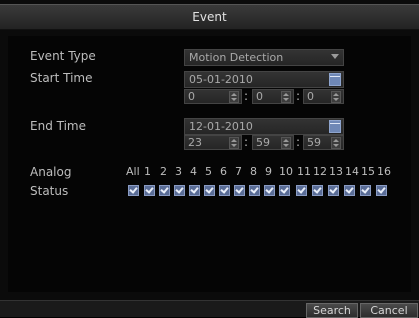 The image size is (419, 318). What do you see at coordinates (208, 171) in the screenshot?
I see `channel-label: 5` at bounding box center [208, 171].